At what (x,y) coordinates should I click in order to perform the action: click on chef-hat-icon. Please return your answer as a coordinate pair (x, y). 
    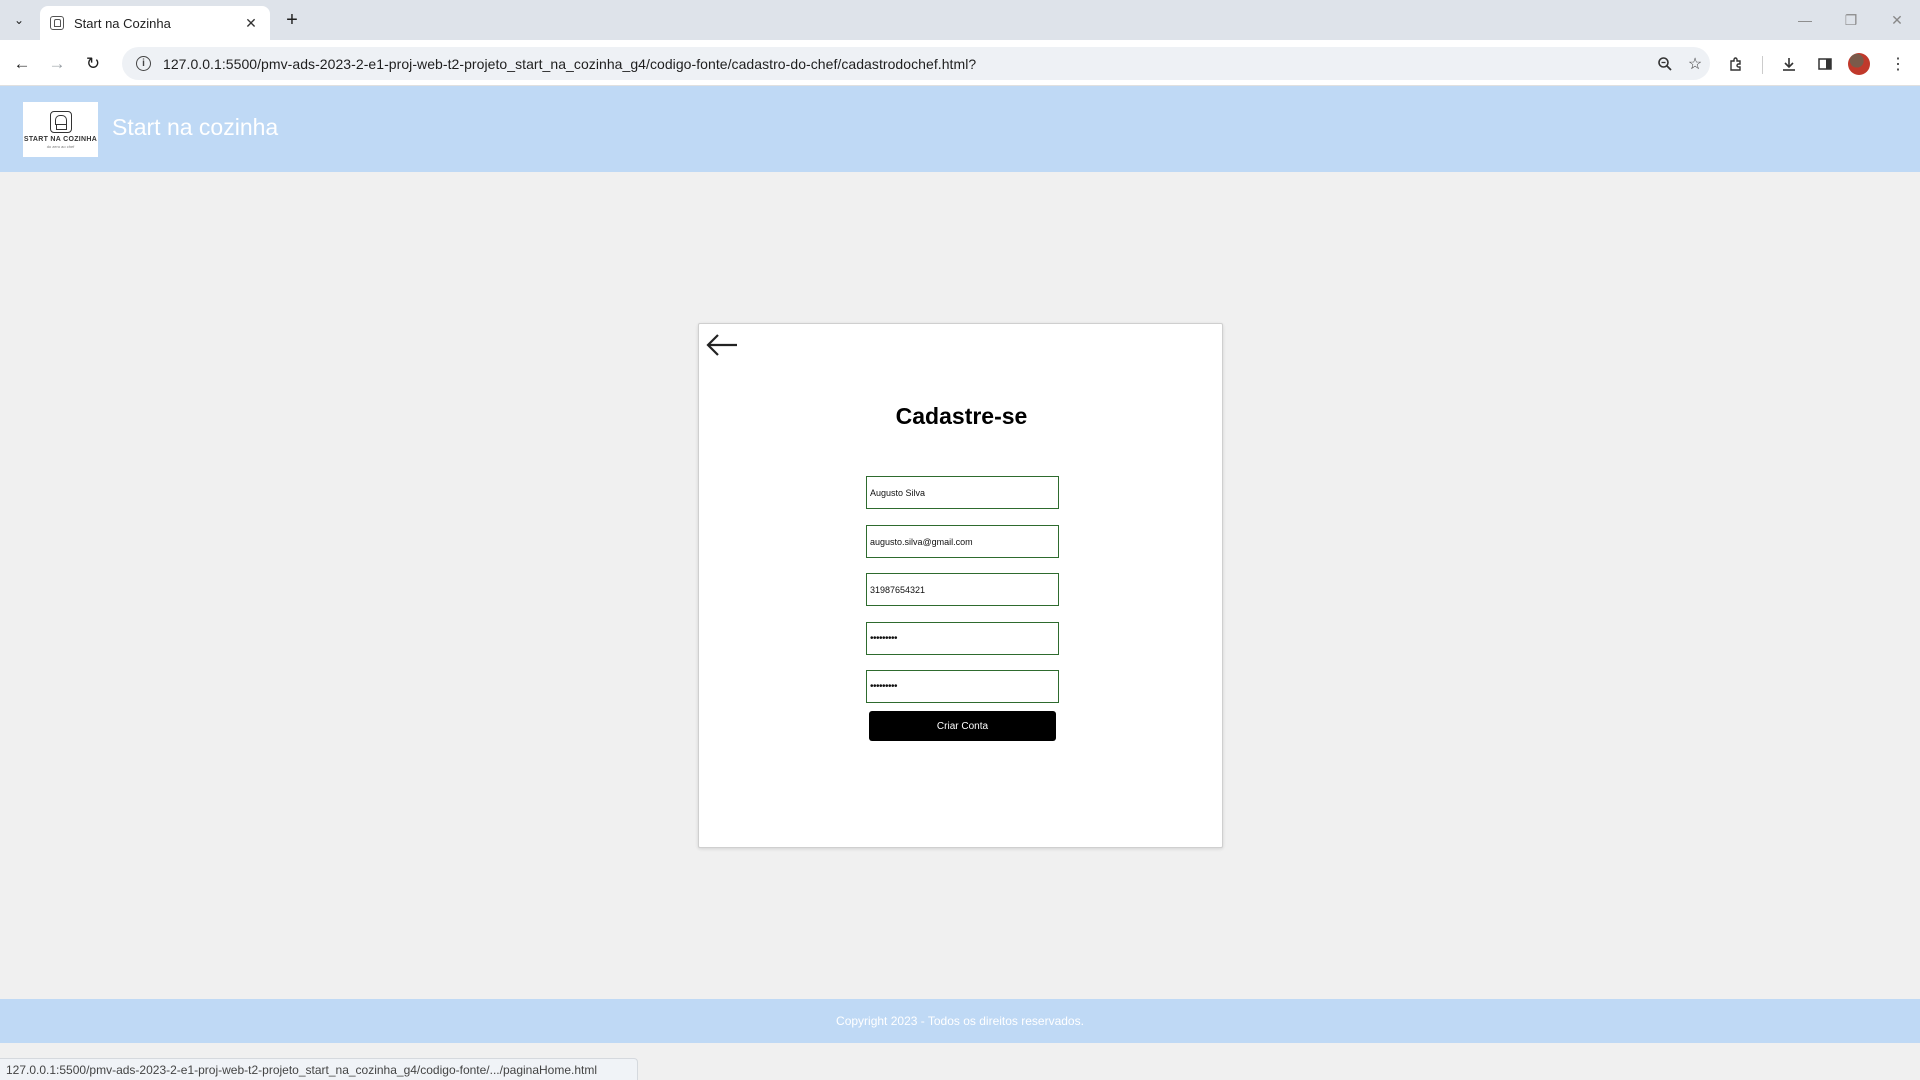
    Looking at the image, I should click on (60, 121).